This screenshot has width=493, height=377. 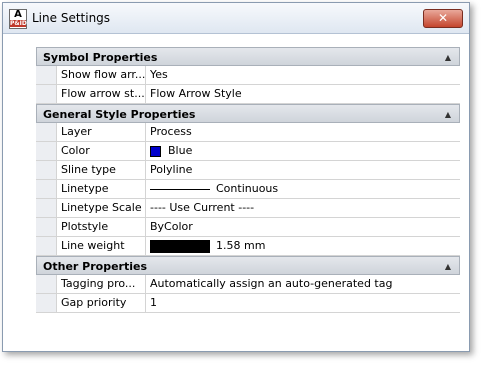 I want to click on property-name: Gap priority, so click(x=101, y=303).